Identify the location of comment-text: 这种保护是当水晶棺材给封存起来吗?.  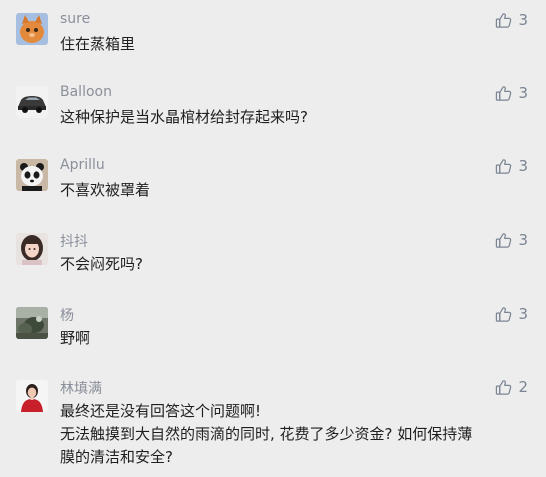
(295, 117).